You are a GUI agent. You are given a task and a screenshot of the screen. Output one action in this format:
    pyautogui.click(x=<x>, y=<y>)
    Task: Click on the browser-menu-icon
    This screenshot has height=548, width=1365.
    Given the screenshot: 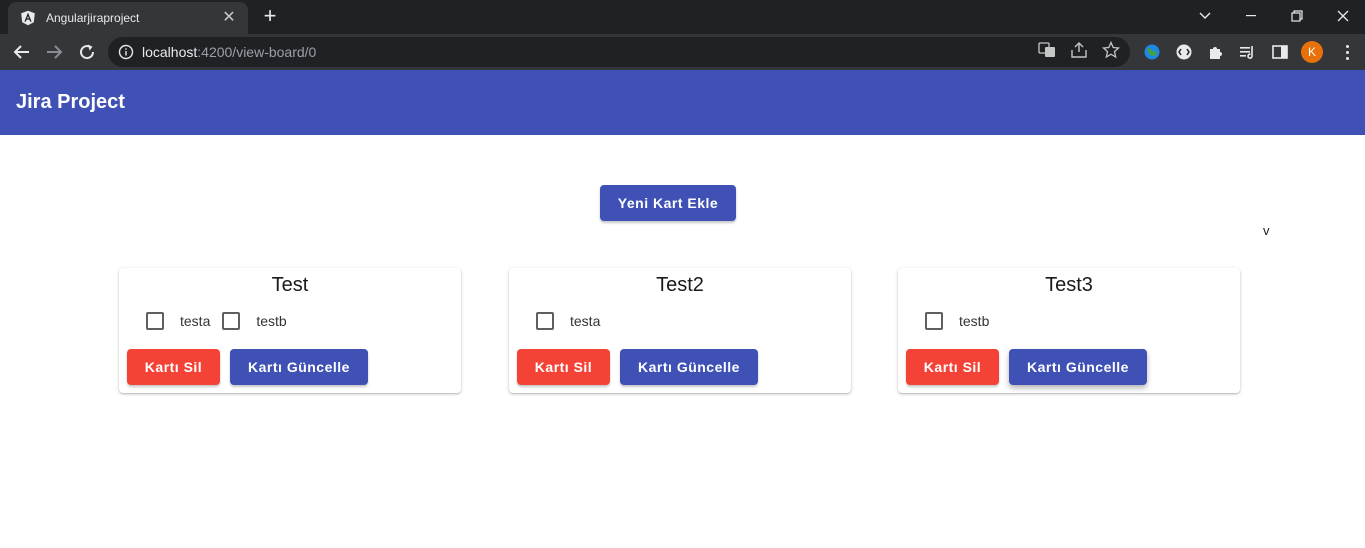 What is the action you would take?
    pyautogui.click(x=1347, y=52)
    